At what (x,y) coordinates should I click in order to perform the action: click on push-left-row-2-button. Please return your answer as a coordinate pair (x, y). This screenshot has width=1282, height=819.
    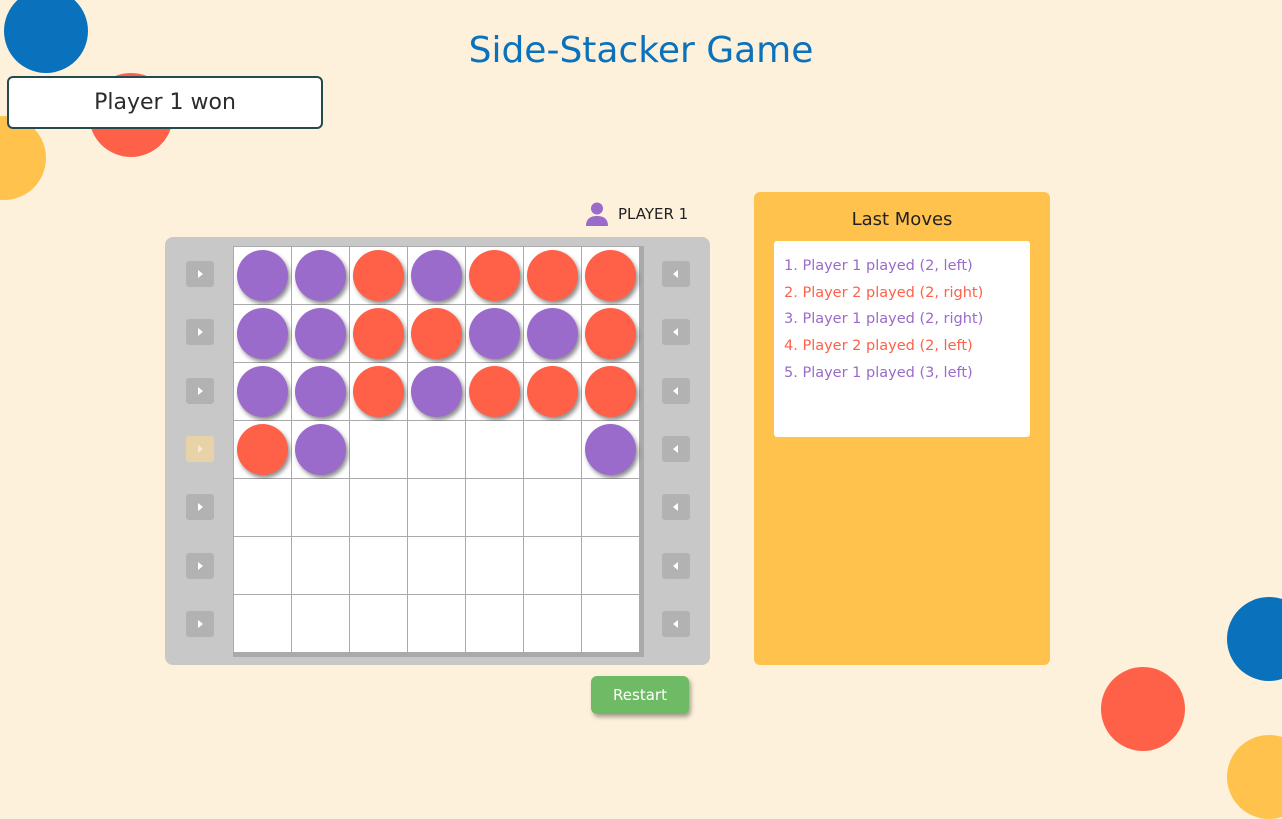
    Looking at the image, I should click on (200, 332).